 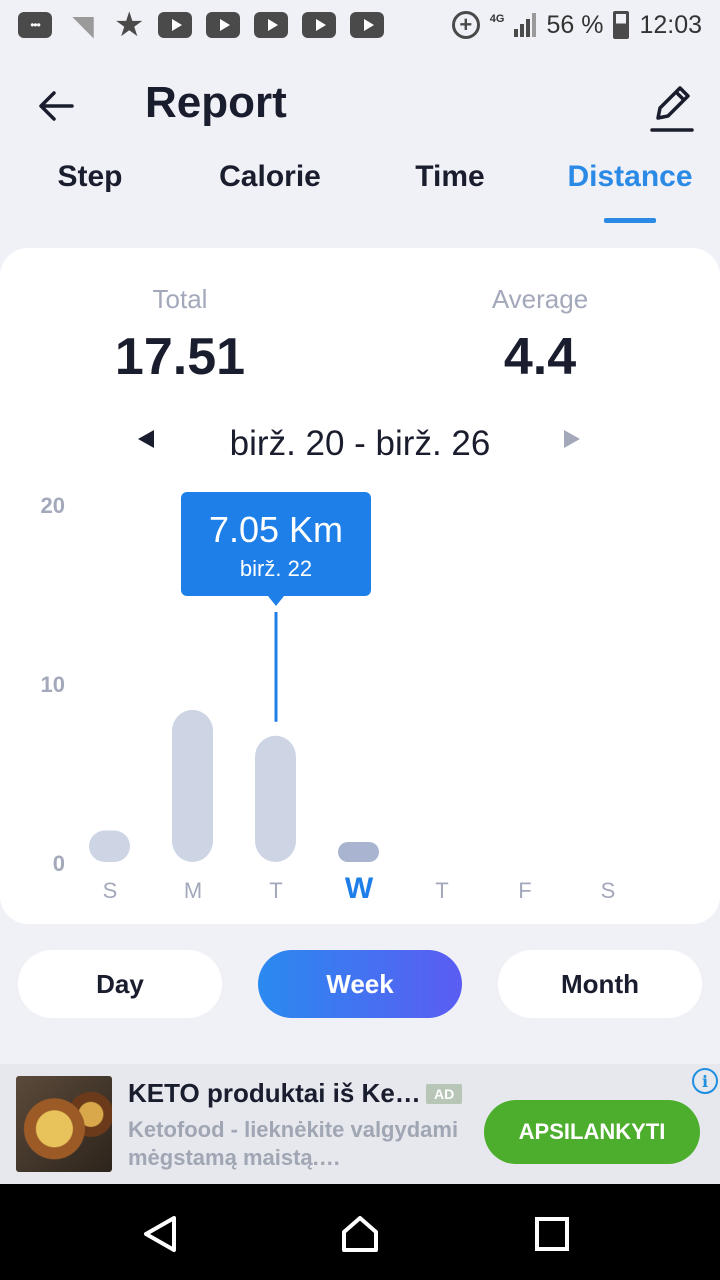 I want to click on y-tick-label: 20, so click(x=53, y=505).